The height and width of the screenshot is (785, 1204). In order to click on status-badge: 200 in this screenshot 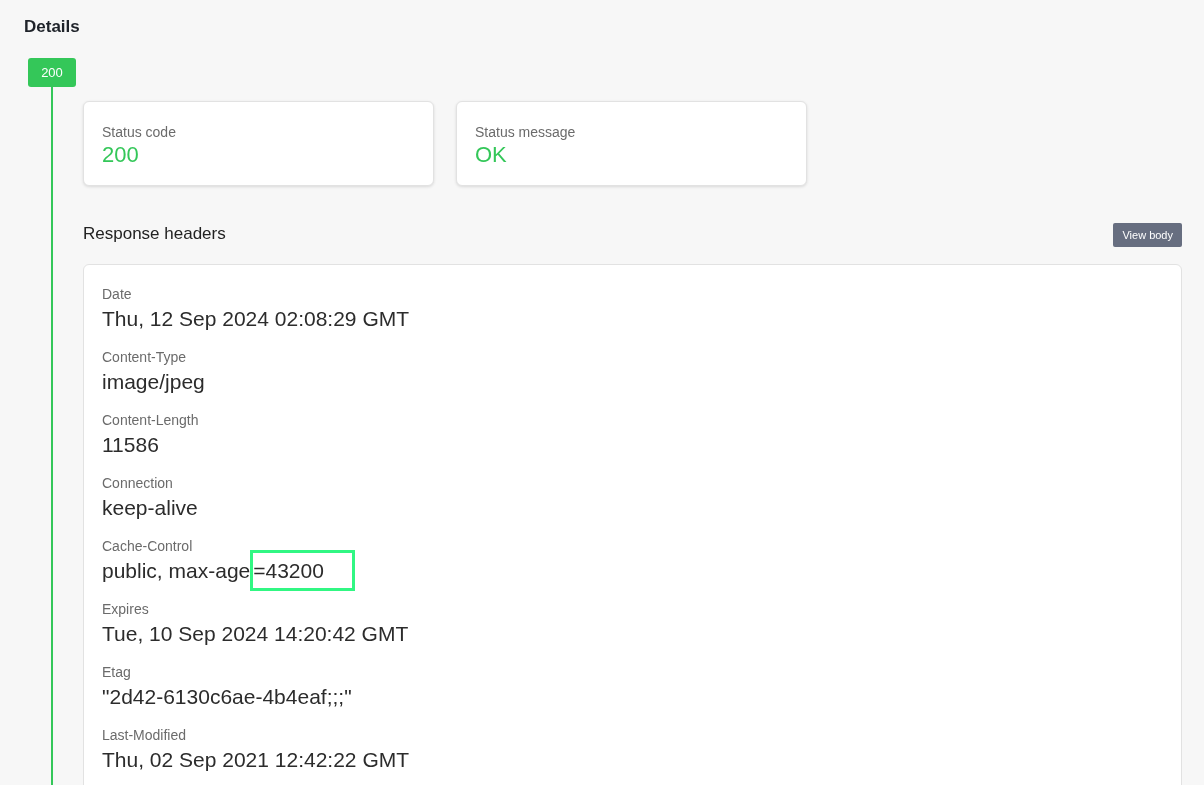, I will do `click(52, 72)`.